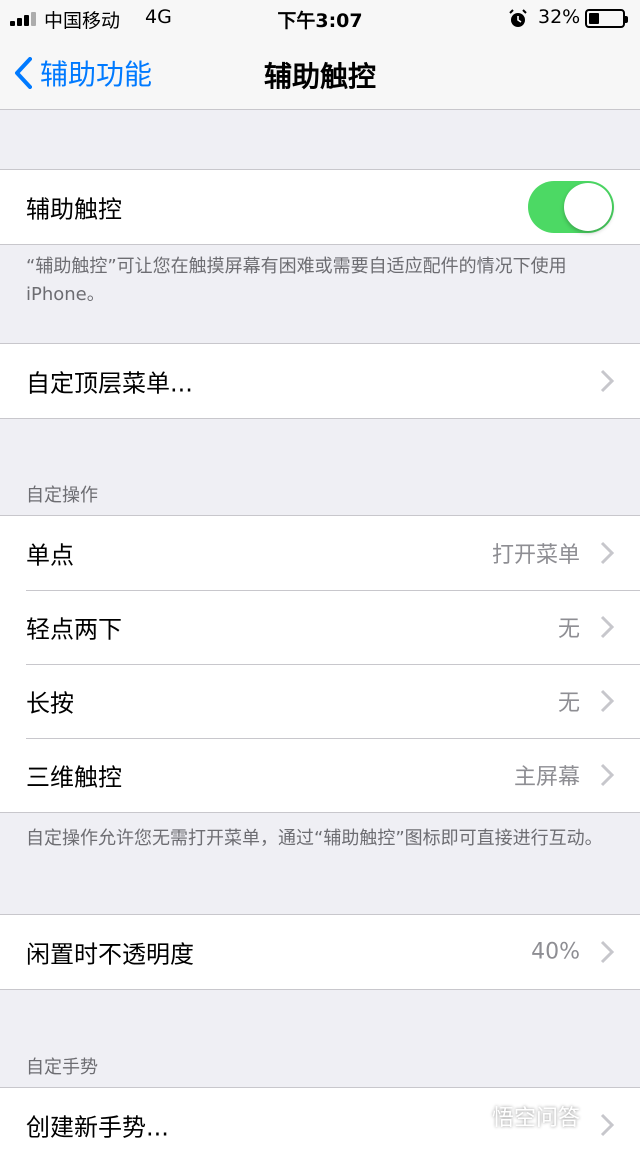  I want to click on action-row-double-tap: 轻点两下 无, so click(320, 627).